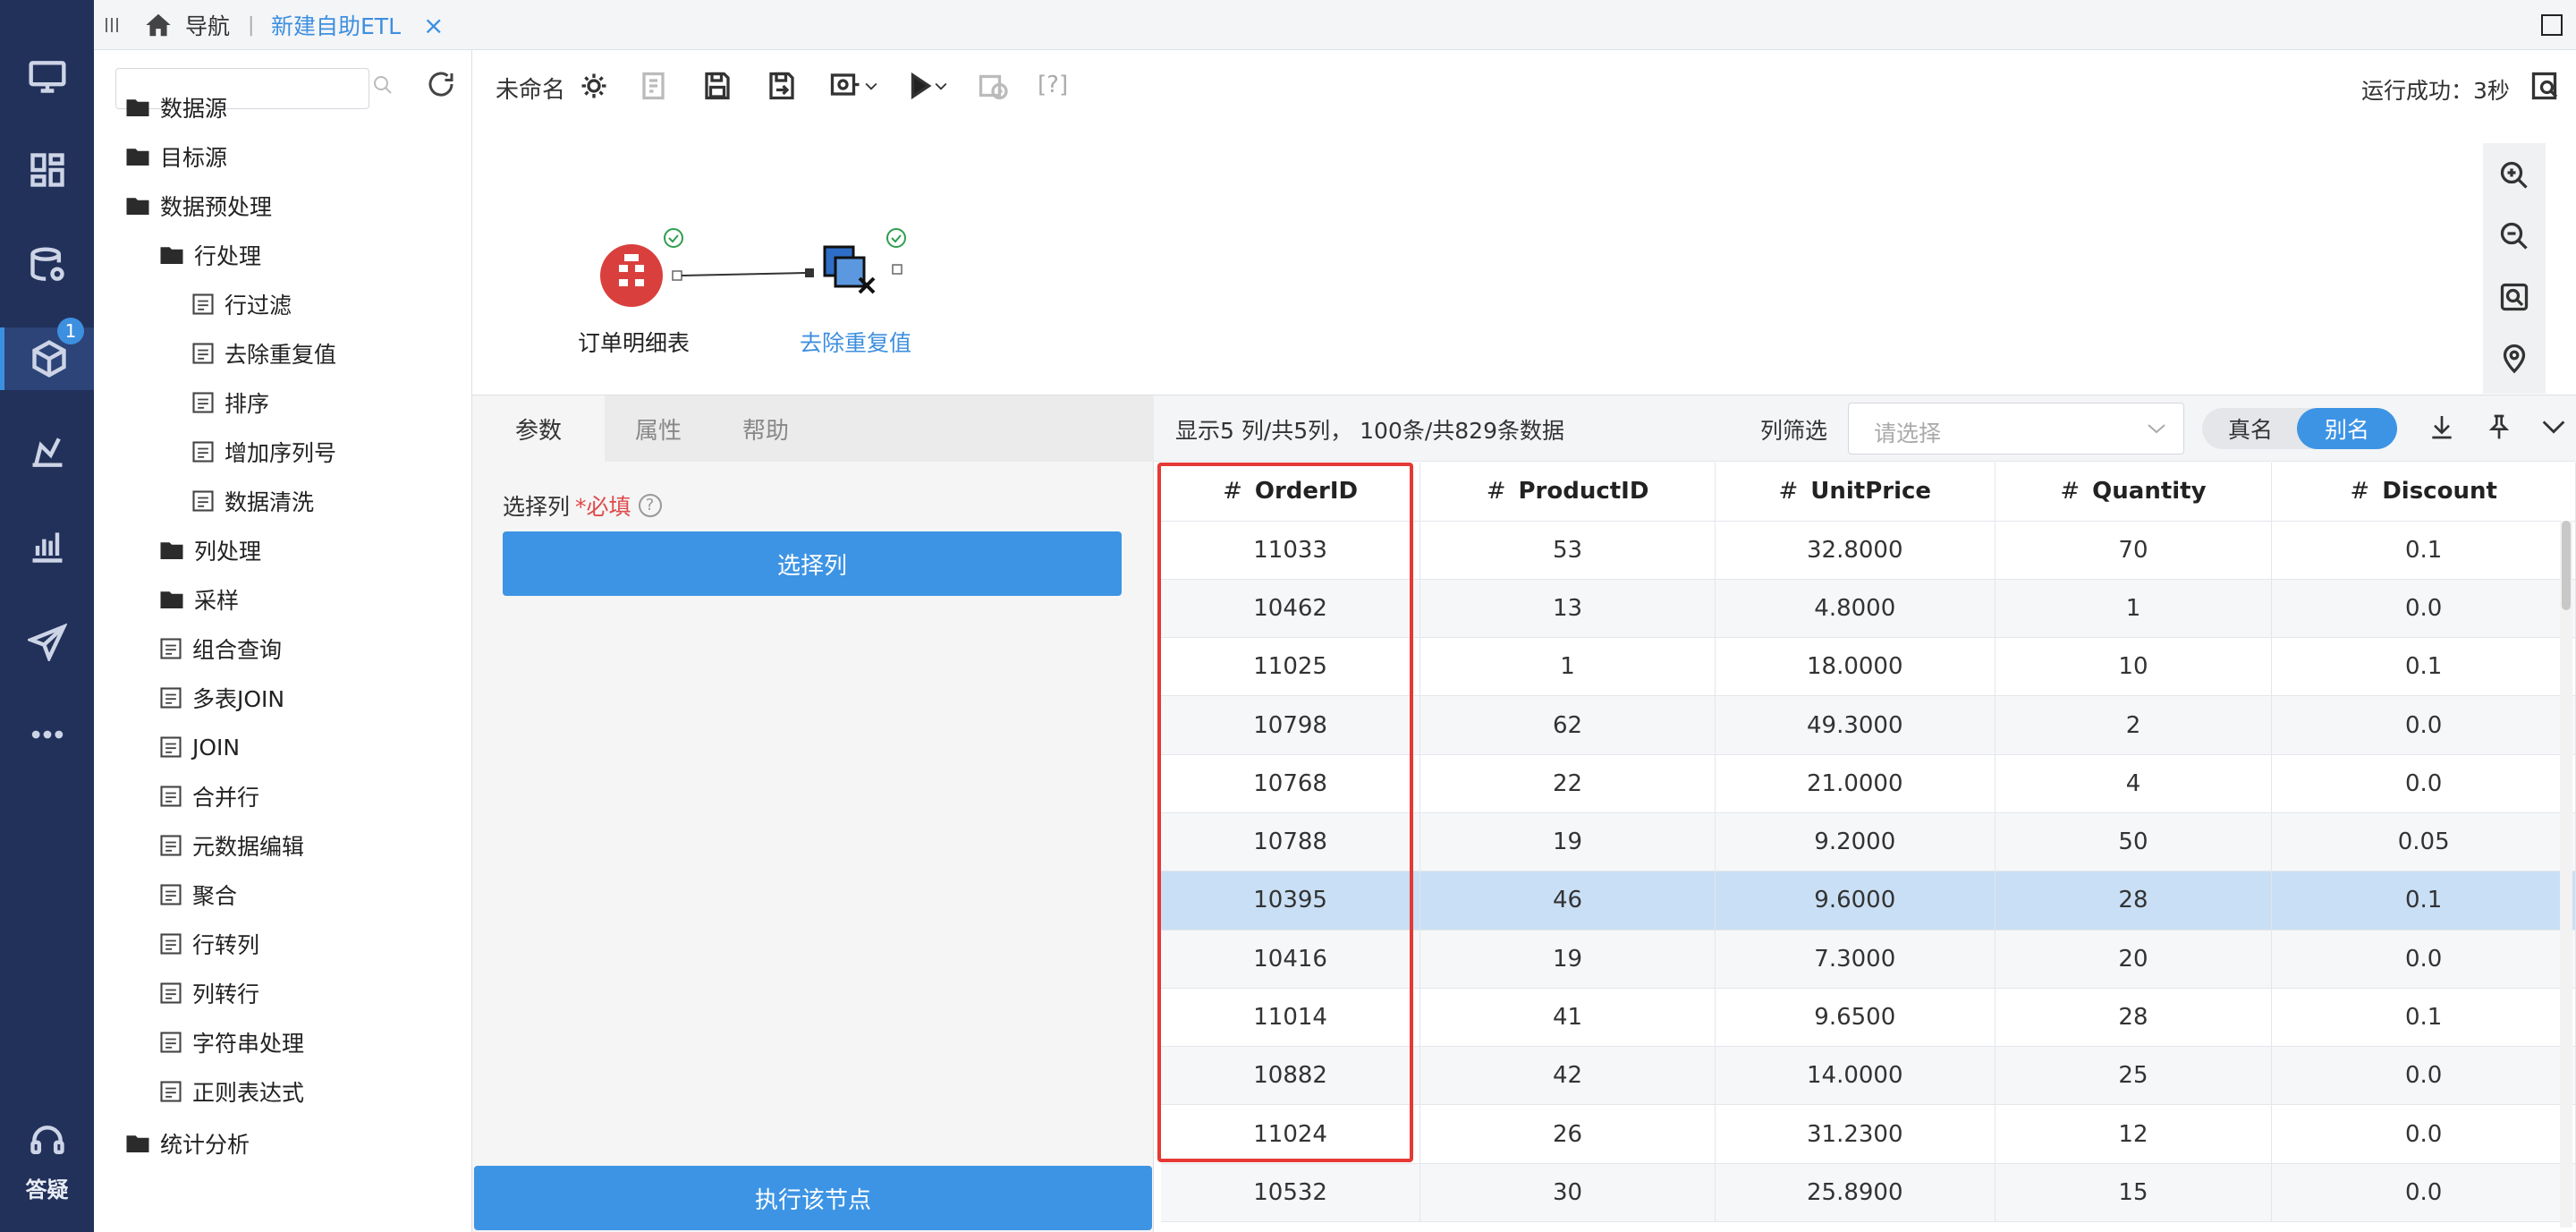 The width and height of the screenshot is (2576, 1232). What do you see at coordinates (208, 796) in the screenshot?
I see `tree-item: 合并行` at bounding box center [208, 796].